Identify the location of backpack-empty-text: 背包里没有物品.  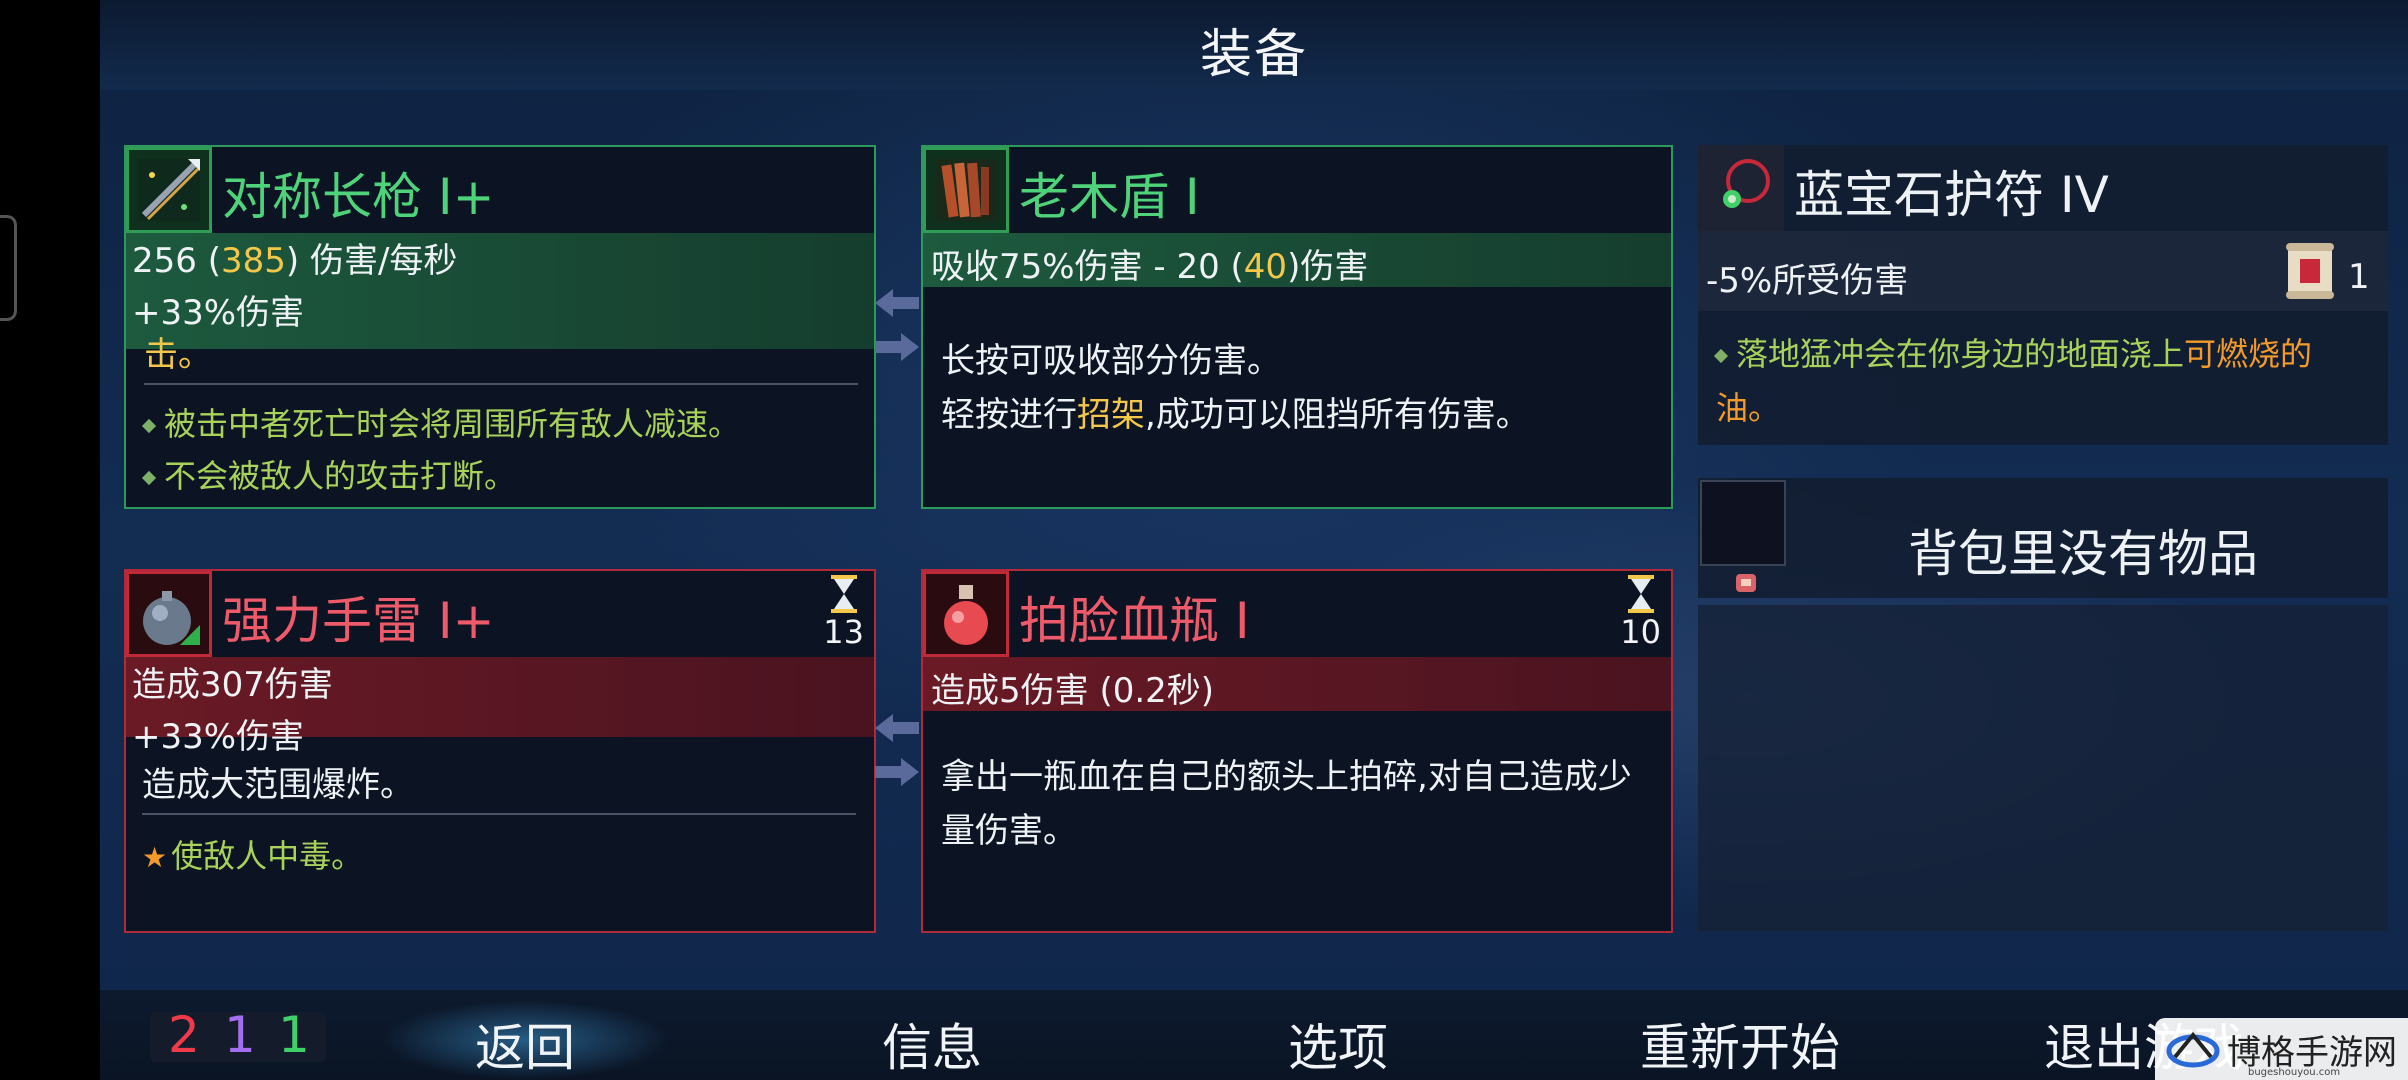
(2083, 554).